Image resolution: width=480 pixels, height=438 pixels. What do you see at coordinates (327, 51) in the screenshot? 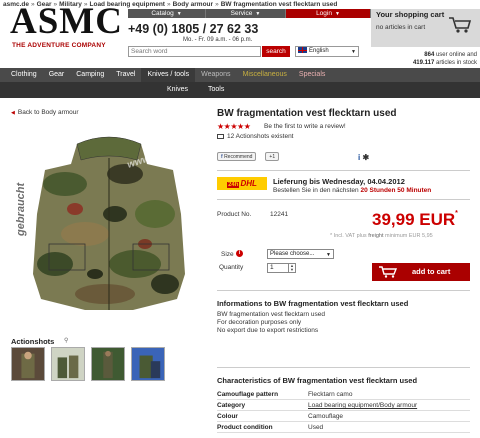
I see `language-select: English ▼` at bounding box center [327, 51].